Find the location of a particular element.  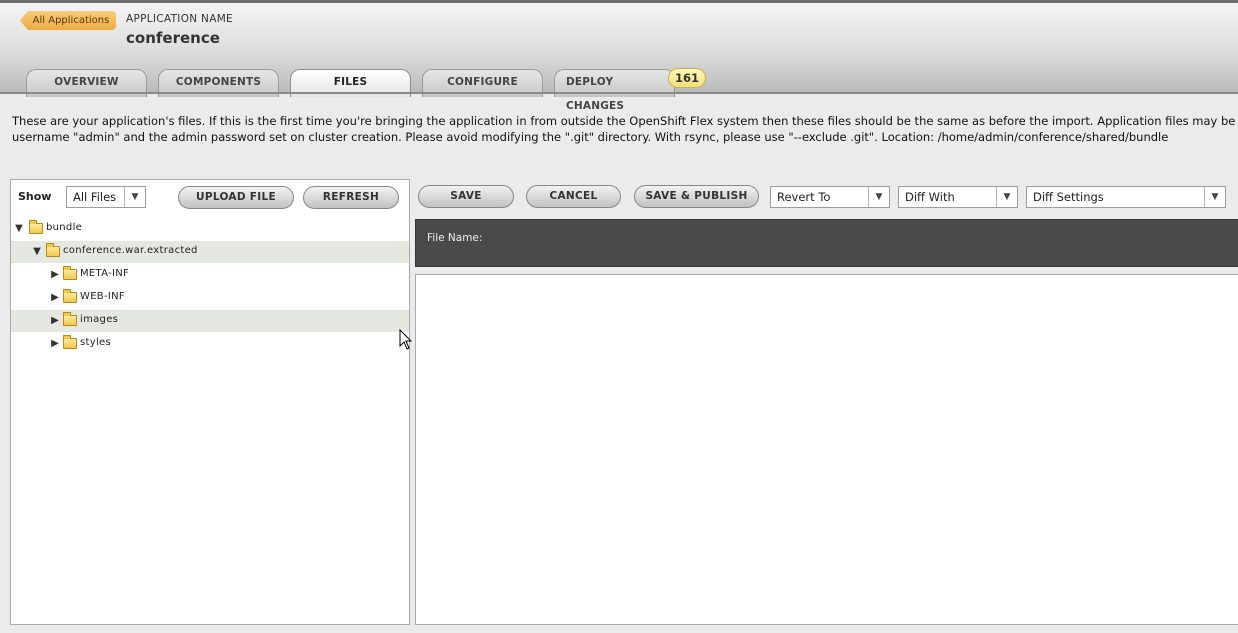

save-publish-button: SAVE & PUBLISH is located at coordinates (696, 196).